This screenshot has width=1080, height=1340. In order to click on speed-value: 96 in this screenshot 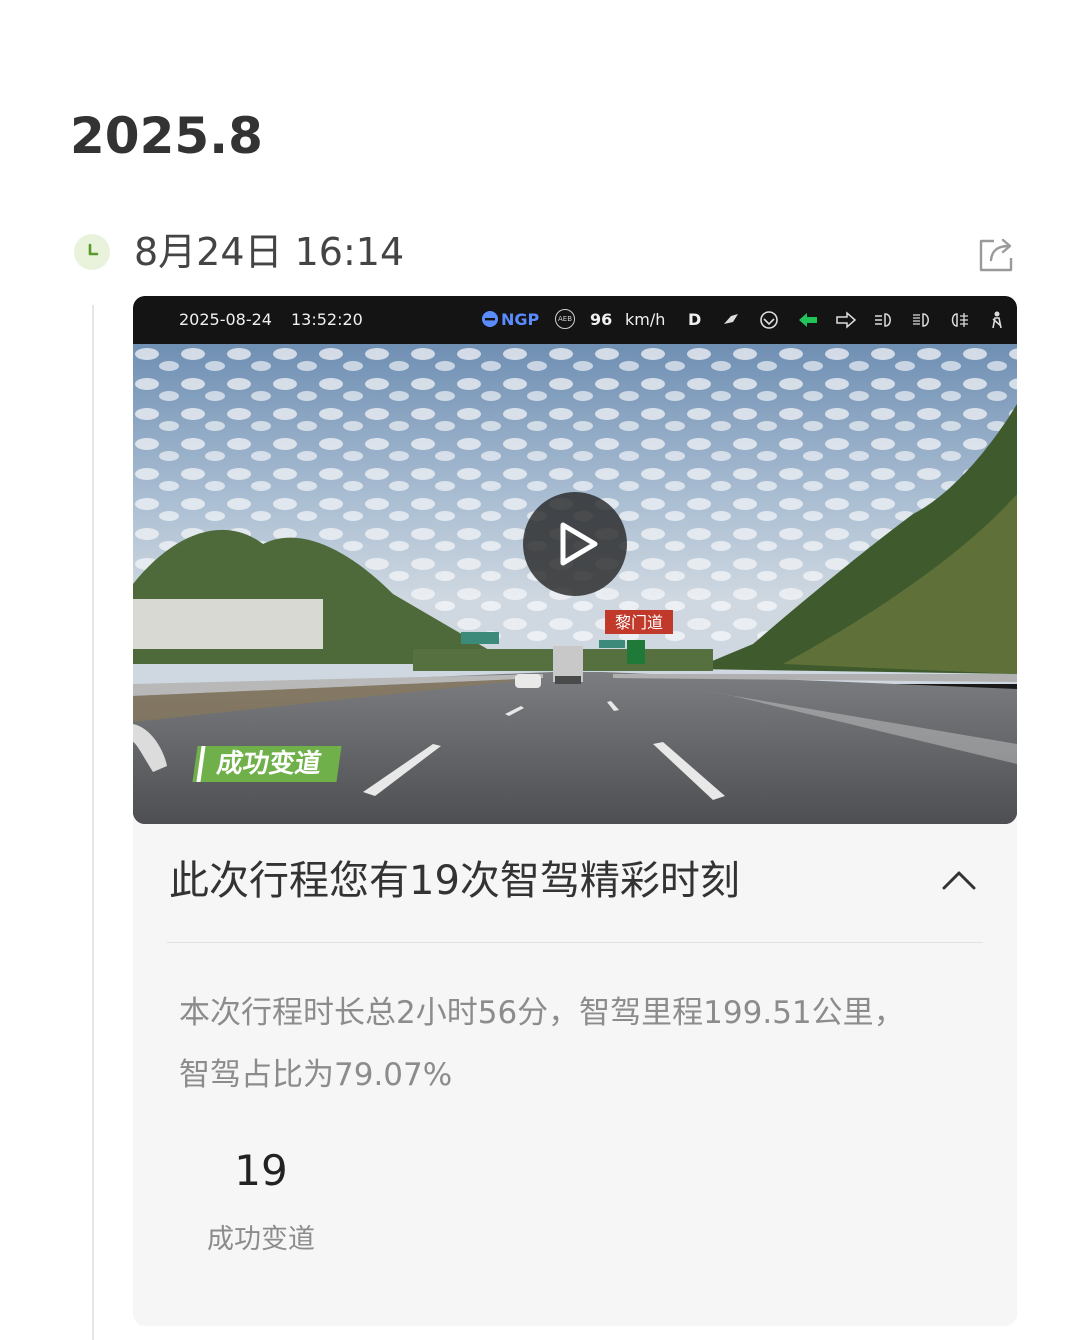, I will do `click(601, 319)`.